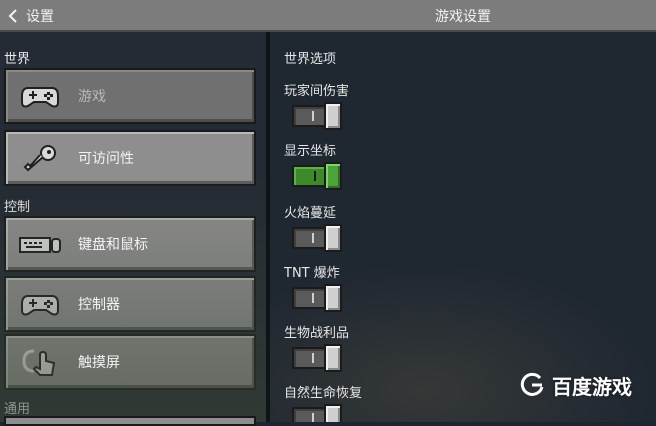  I want to click on sidebar-item-touch: 触摸屏, so click(130, 362).